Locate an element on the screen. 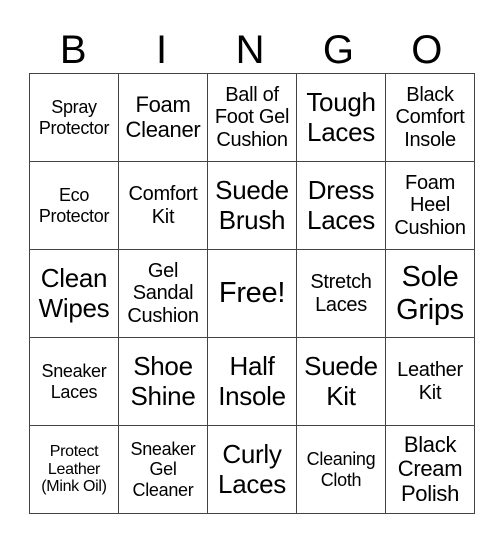 This screenshot has width=500, height=544. bingo-cell: Black Cream Polish is located at coordinates (430, 469).